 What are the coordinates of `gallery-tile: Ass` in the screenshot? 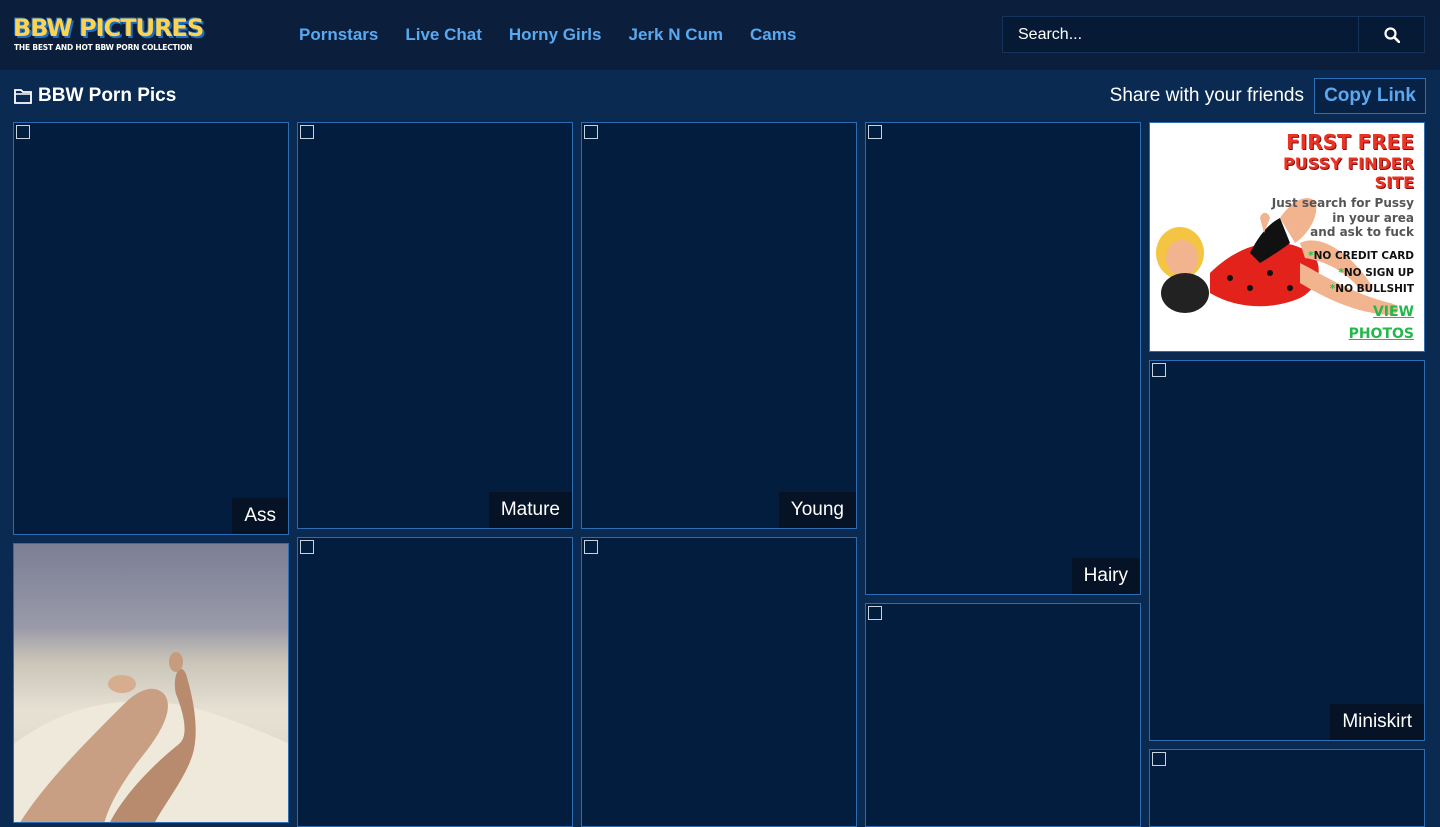 It's located at (151, 328).